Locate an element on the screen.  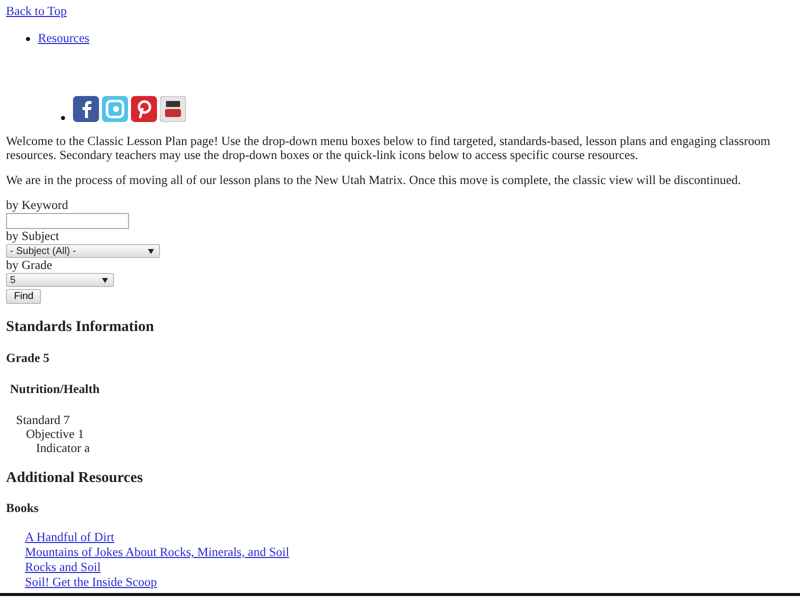
find-button: Find is located at coordinates (24, 296).